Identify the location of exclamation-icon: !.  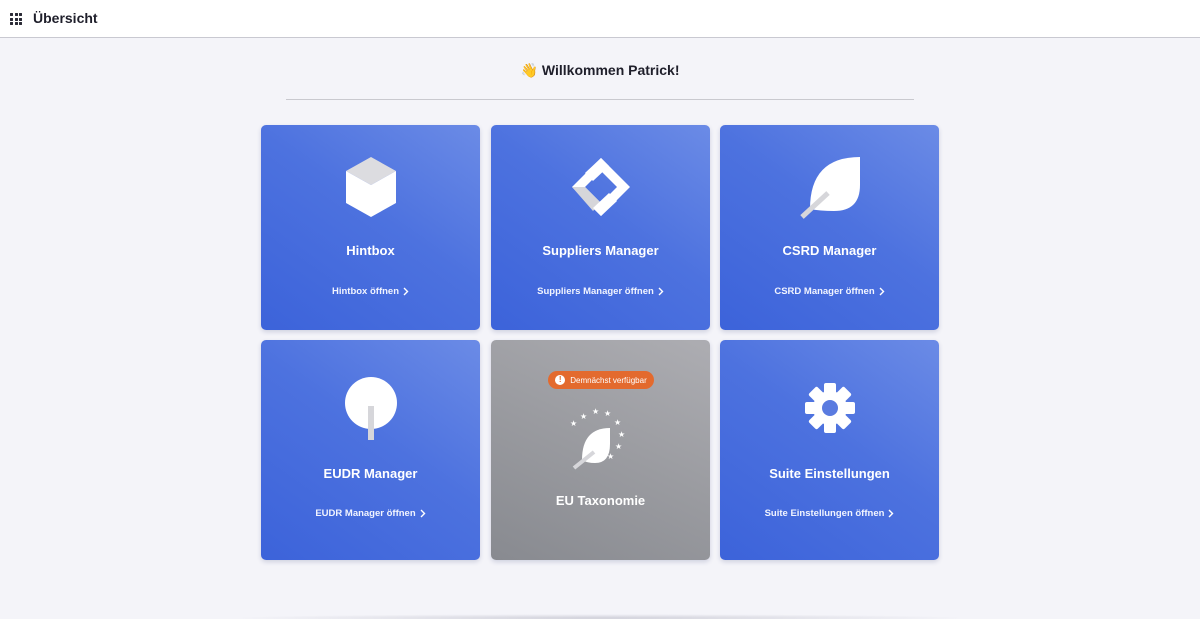
(560, 380).